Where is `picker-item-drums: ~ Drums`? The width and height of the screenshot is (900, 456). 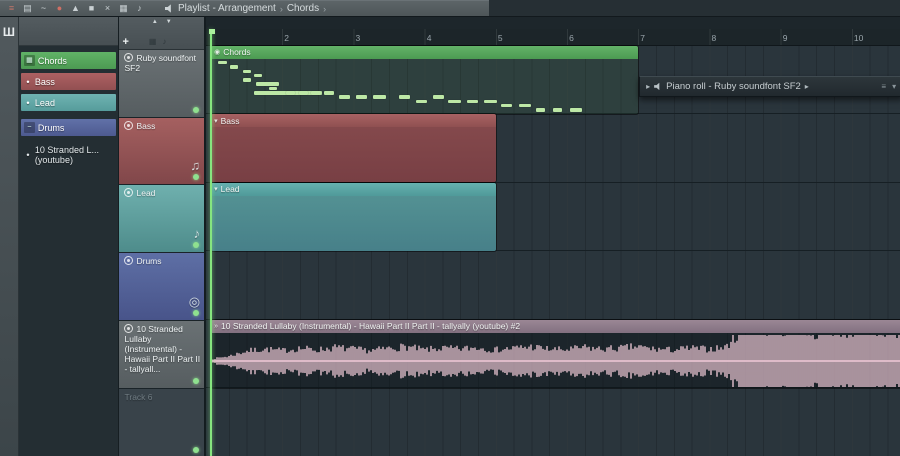
picker-item-drums: ~ Drums is located at coordinates (68, 127).